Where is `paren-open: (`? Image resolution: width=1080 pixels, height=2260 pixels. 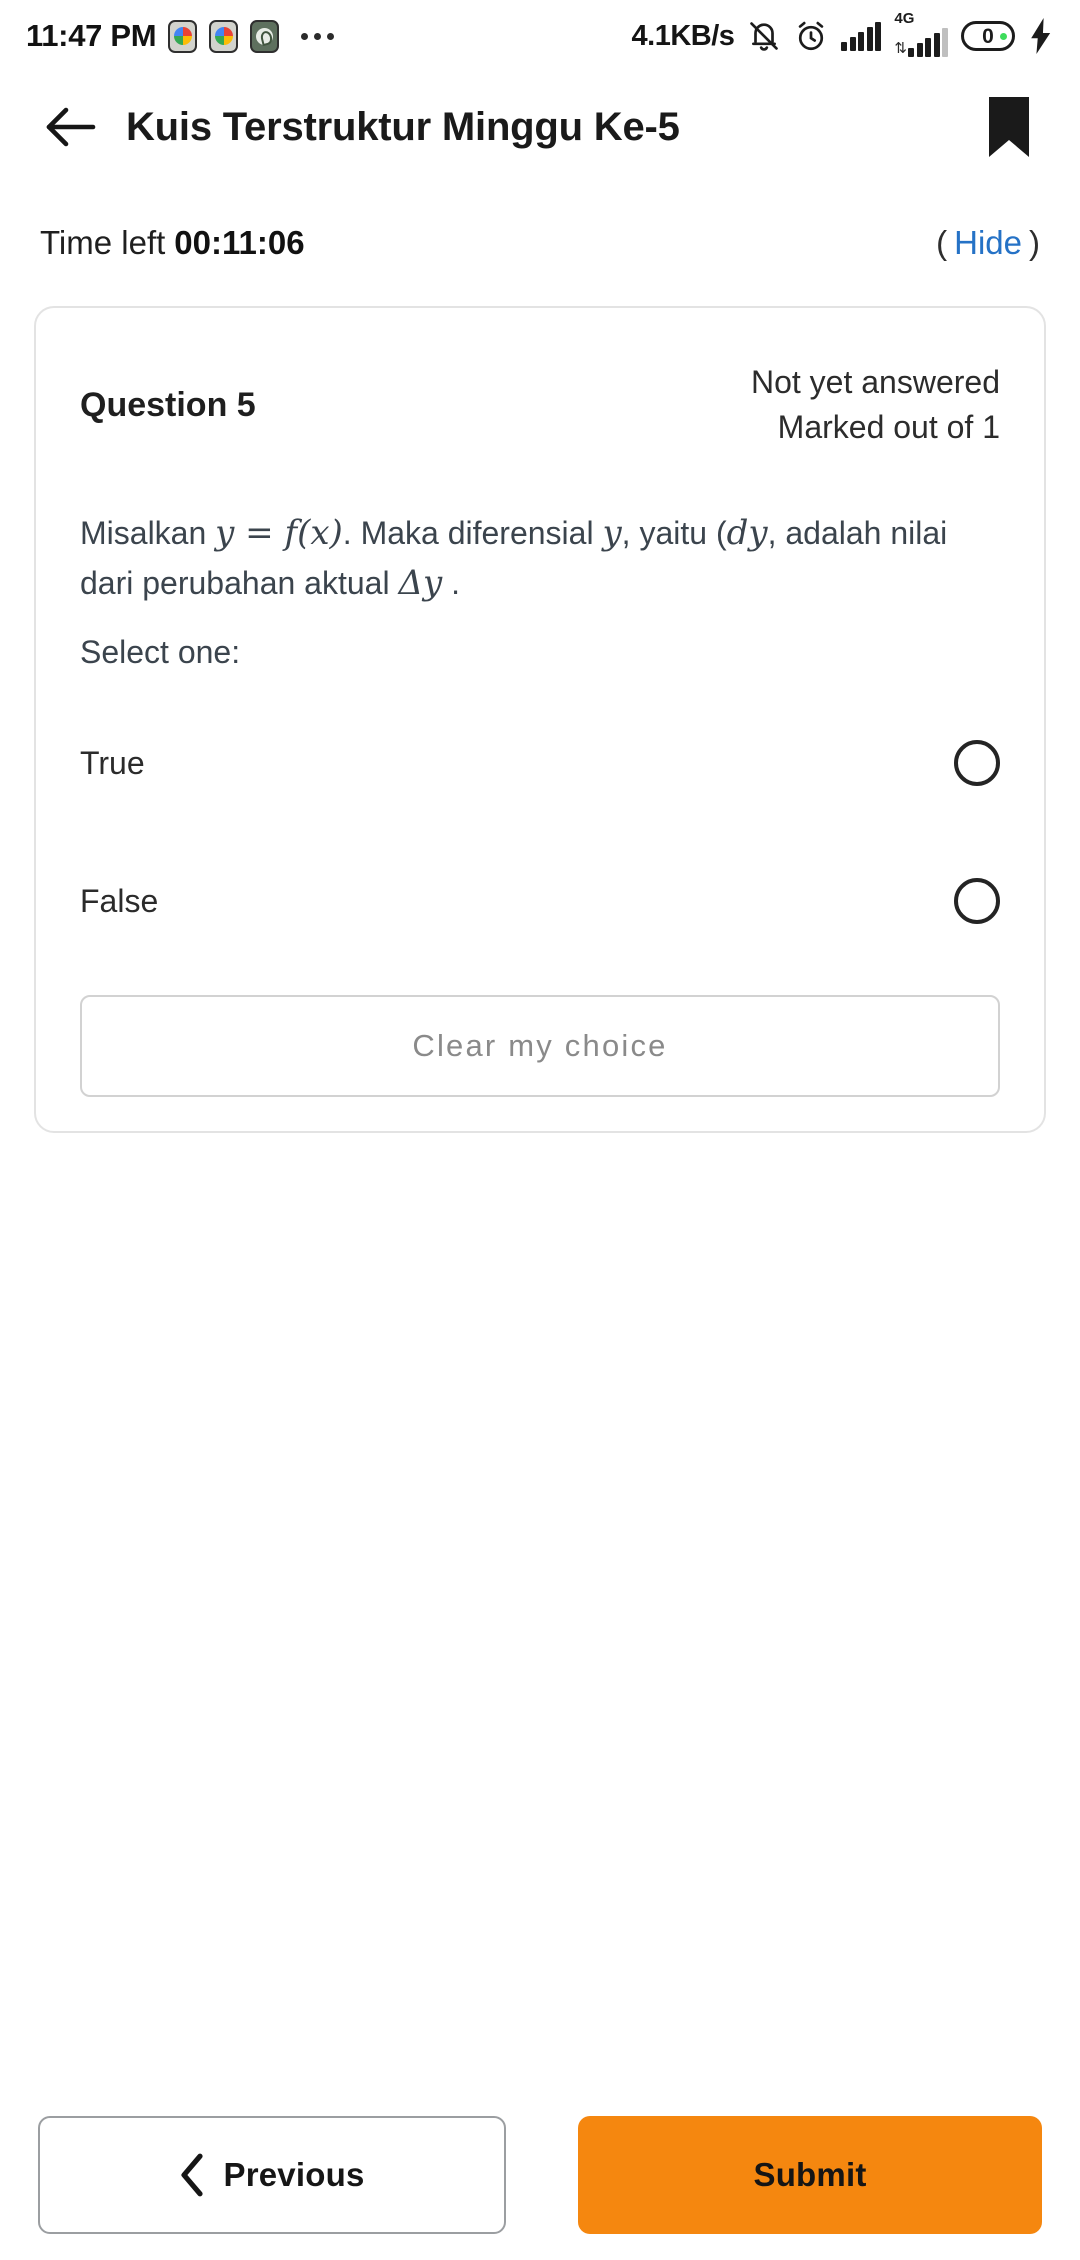
paren-open: ( is located at coordinates (942, 242).